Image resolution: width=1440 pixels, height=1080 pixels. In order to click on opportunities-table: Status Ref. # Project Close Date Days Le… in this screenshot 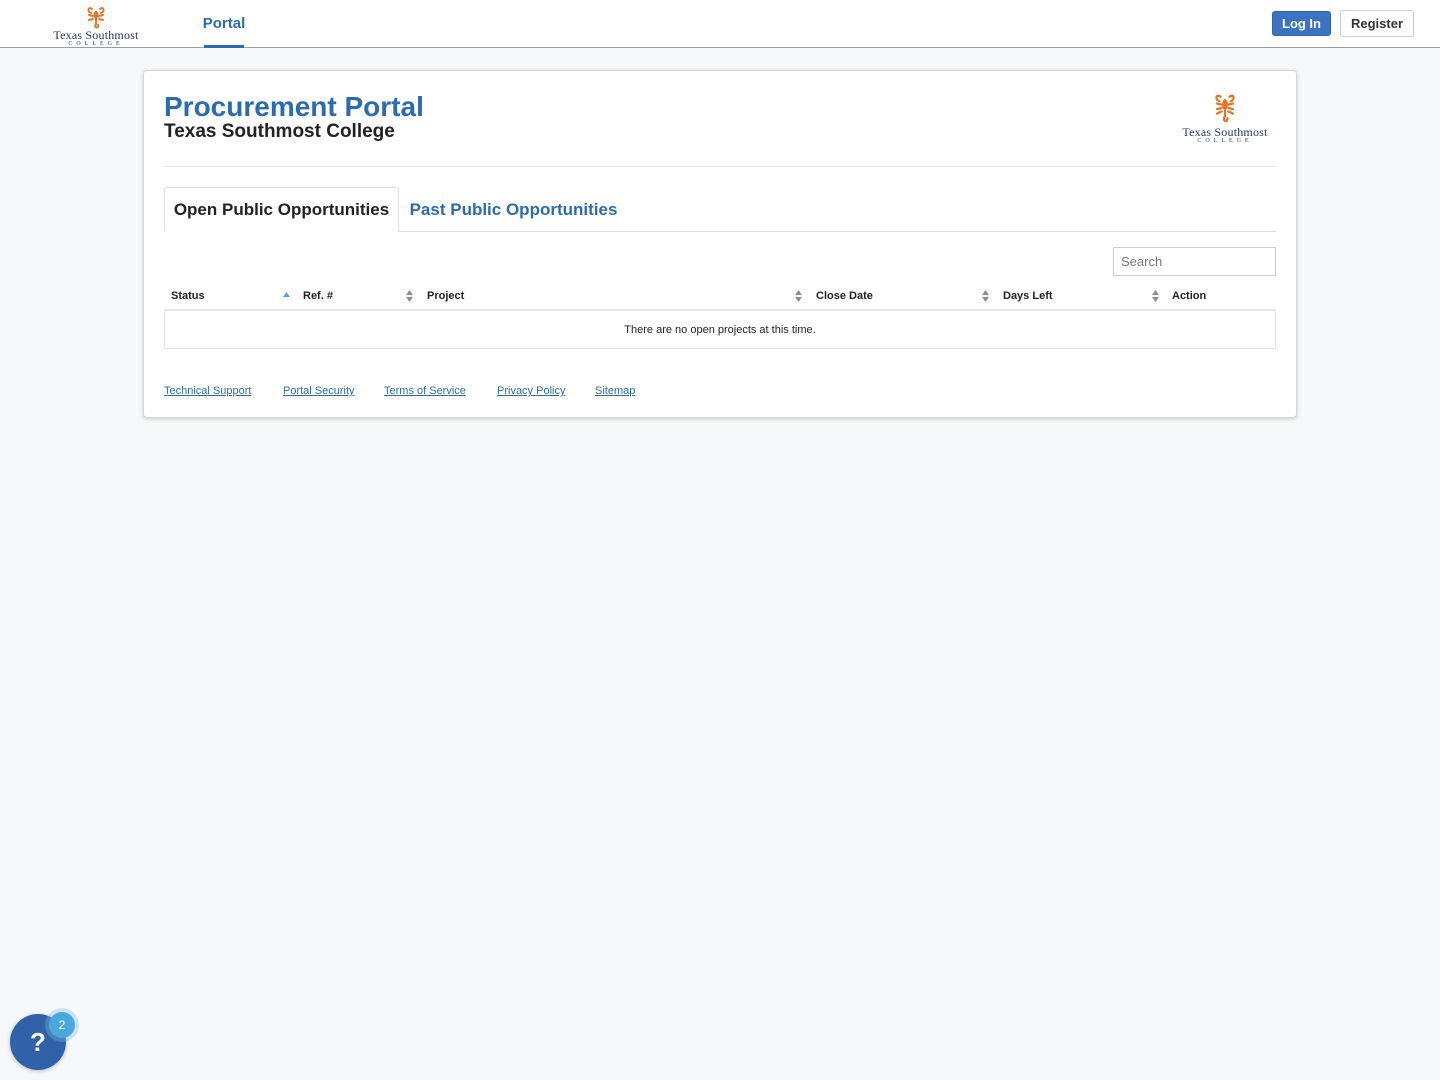, I will do `click(720, 315)`.